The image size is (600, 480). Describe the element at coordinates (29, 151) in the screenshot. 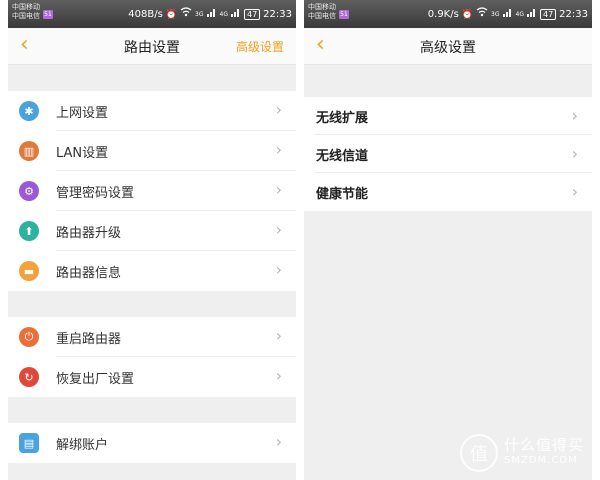

I see `lan-icon: ▥` at that location.